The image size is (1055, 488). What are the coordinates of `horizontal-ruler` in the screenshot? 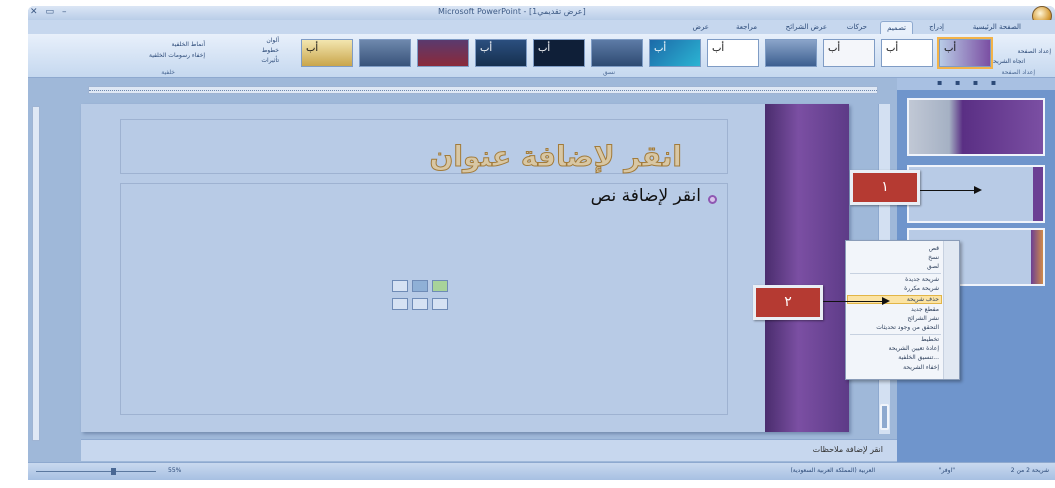 It's located at (483, 90).